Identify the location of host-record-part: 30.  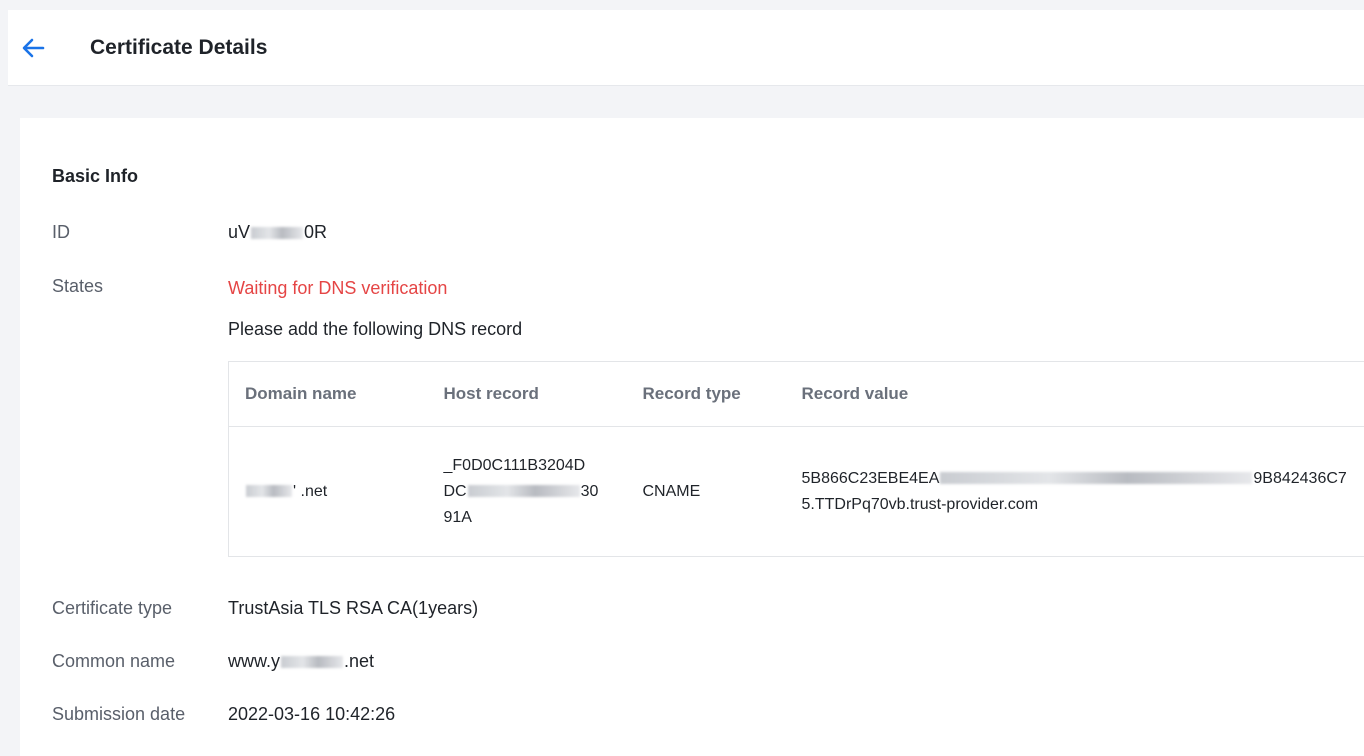
(589, 491).